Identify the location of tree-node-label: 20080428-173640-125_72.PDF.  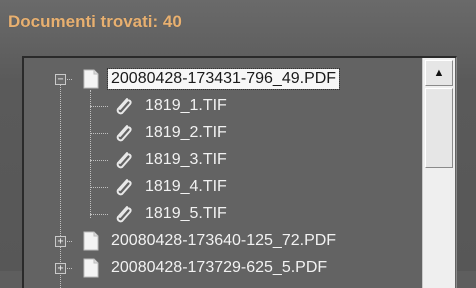
(224, 240).